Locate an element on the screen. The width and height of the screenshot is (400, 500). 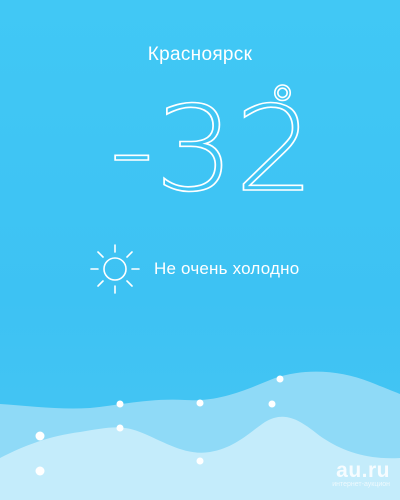
degree-symbol: ° is located at coordinates (282, 105).